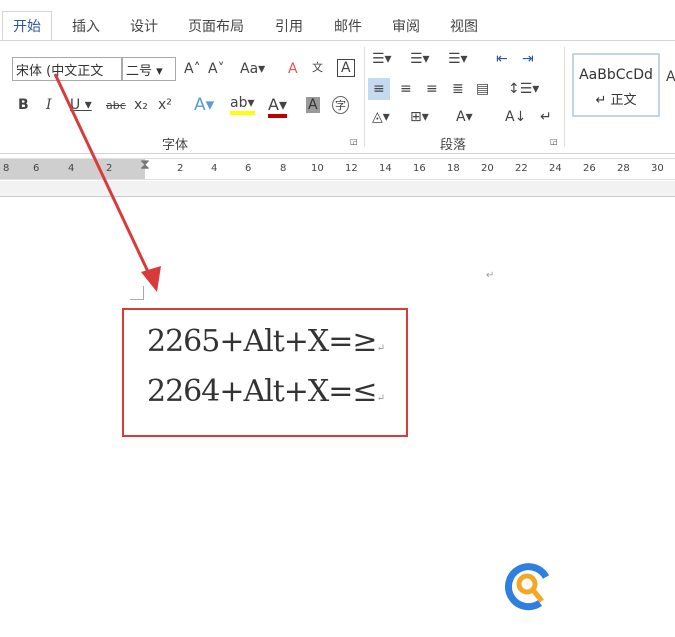 The image size is (675, 637). Describe the element at coordinates (527, 587) in the screenshot. I see `logo-icon` at that location.